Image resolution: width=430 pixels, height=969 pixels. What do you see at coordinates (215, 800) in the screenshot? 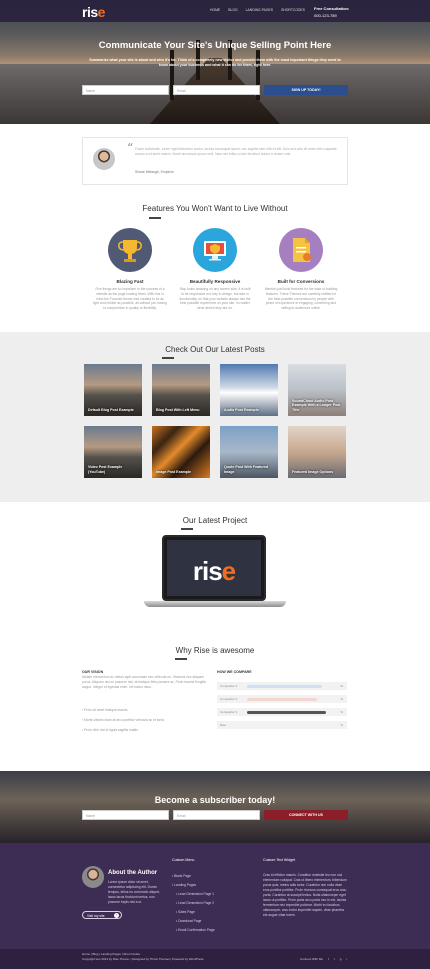
I see `subscribe-title: Become a subscriber today!` at bounding box center [215, 800].